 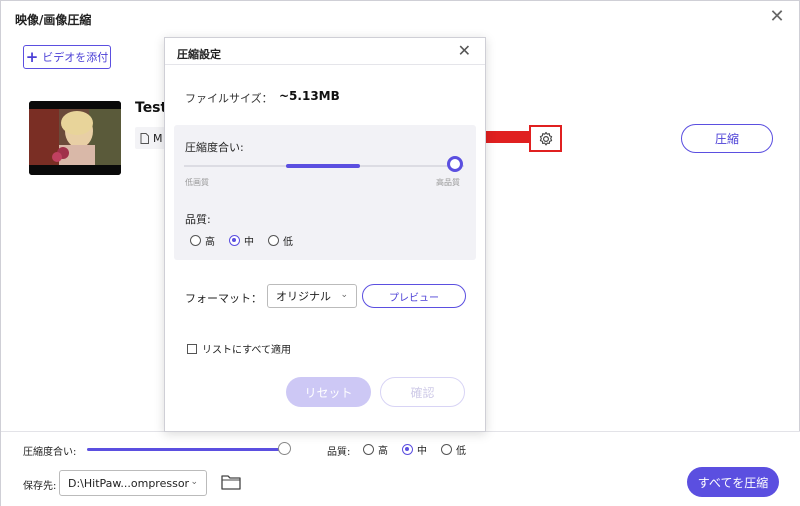 What do you see at coordinates (150, 138) in the screenshot?
I see `file-meta: M` at bounding box center [150, 138].